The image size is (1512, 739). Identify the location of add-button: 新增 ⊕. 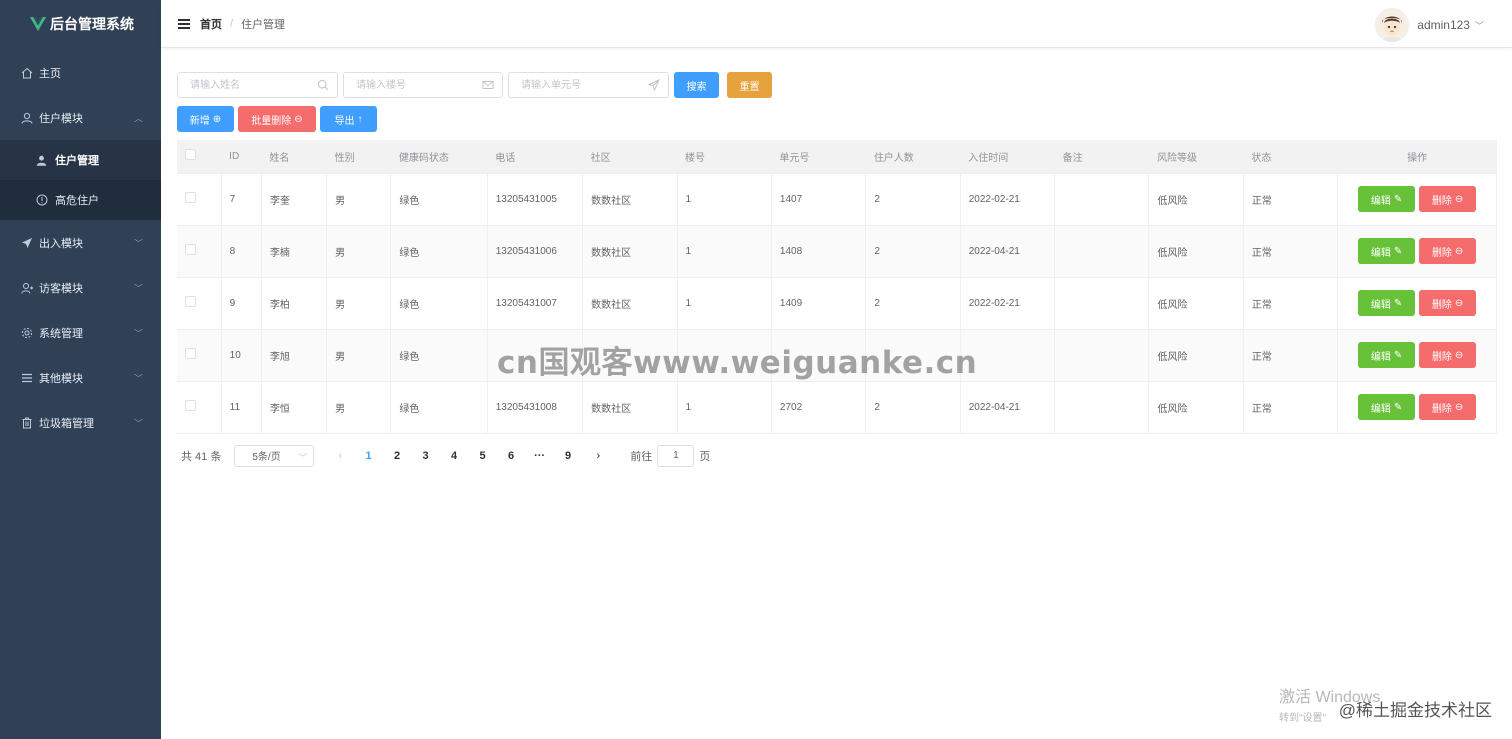
(205, 119).